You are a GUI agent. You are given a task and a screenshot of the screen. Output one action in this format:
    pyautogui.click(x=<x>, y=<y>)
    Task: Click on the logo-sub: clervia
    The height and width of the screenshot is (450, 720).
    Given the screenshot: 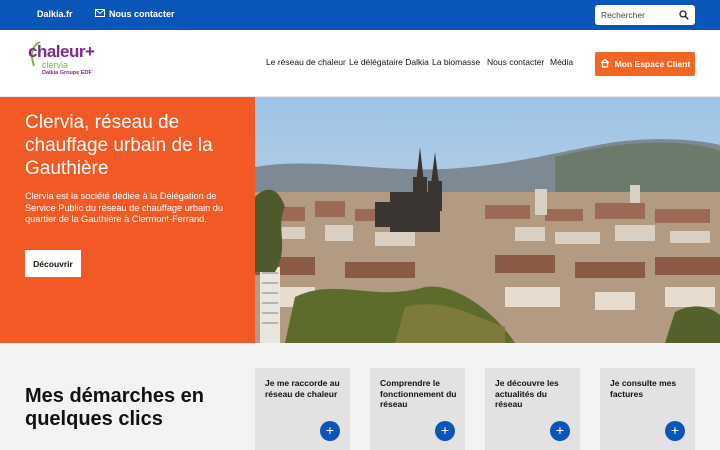 What is the action you would take?
    pyautogui.click(x=55, y=65)
    